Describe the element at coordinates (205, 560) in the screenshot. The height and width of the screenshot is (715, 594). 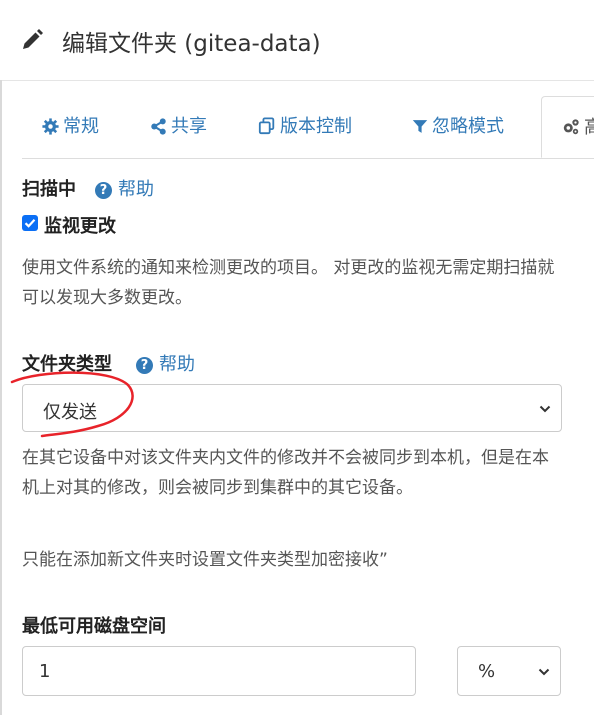
I see `folder-type-note: 只能在添加新文件夹时设置文件夹类型加密接收”` at that location.